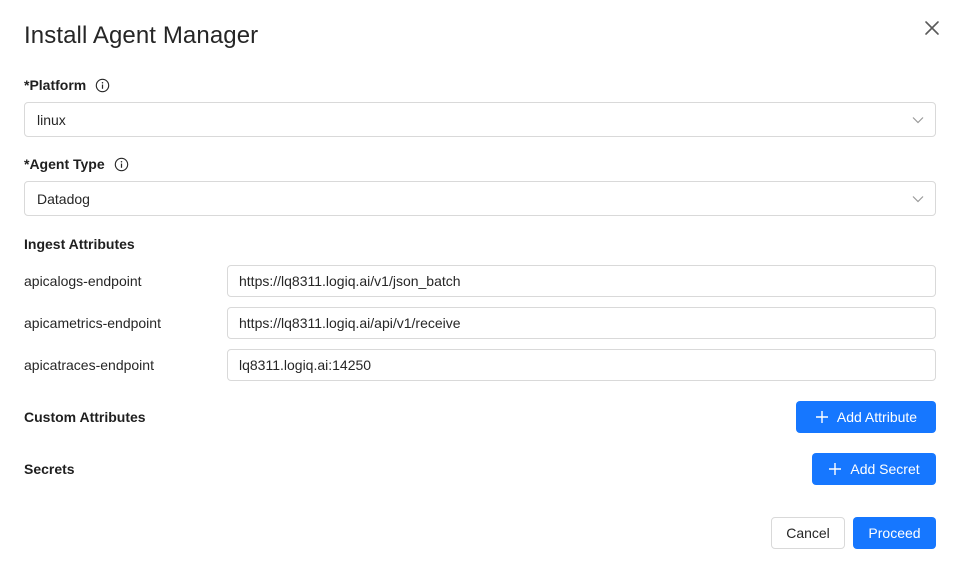  I want to click on ingest-attribute-name: apicalogs-endpoint, so click(83, 281).